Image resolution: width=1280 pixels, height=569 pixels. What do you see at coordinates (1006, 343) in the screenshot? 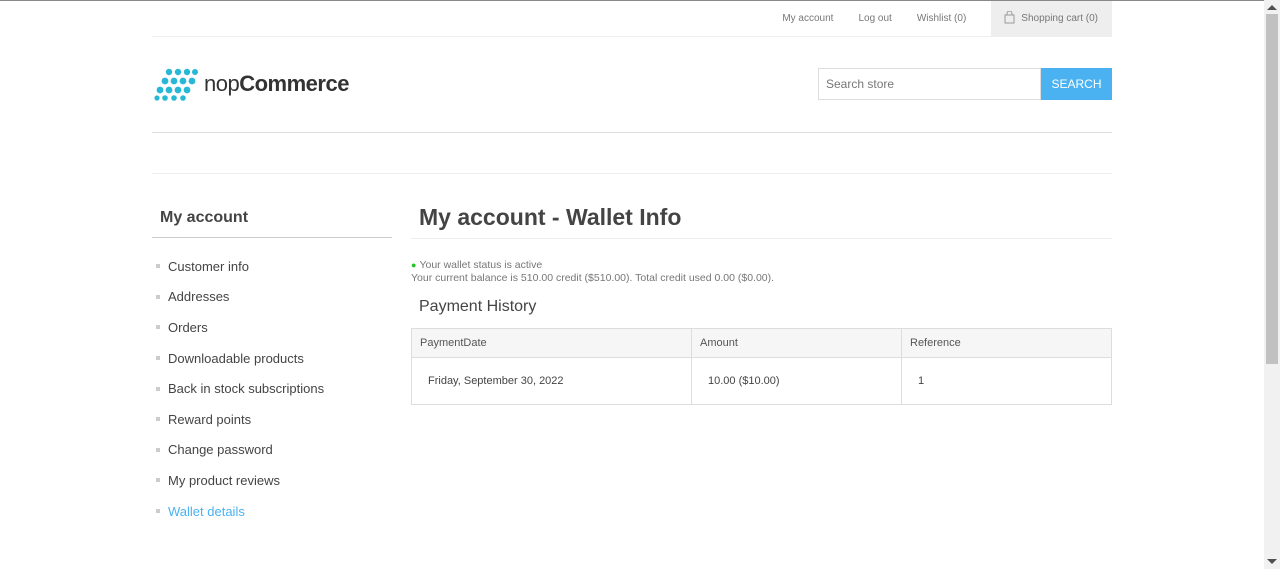
I see `column-header-reference: Reference` at bounding box center [1006, 343].